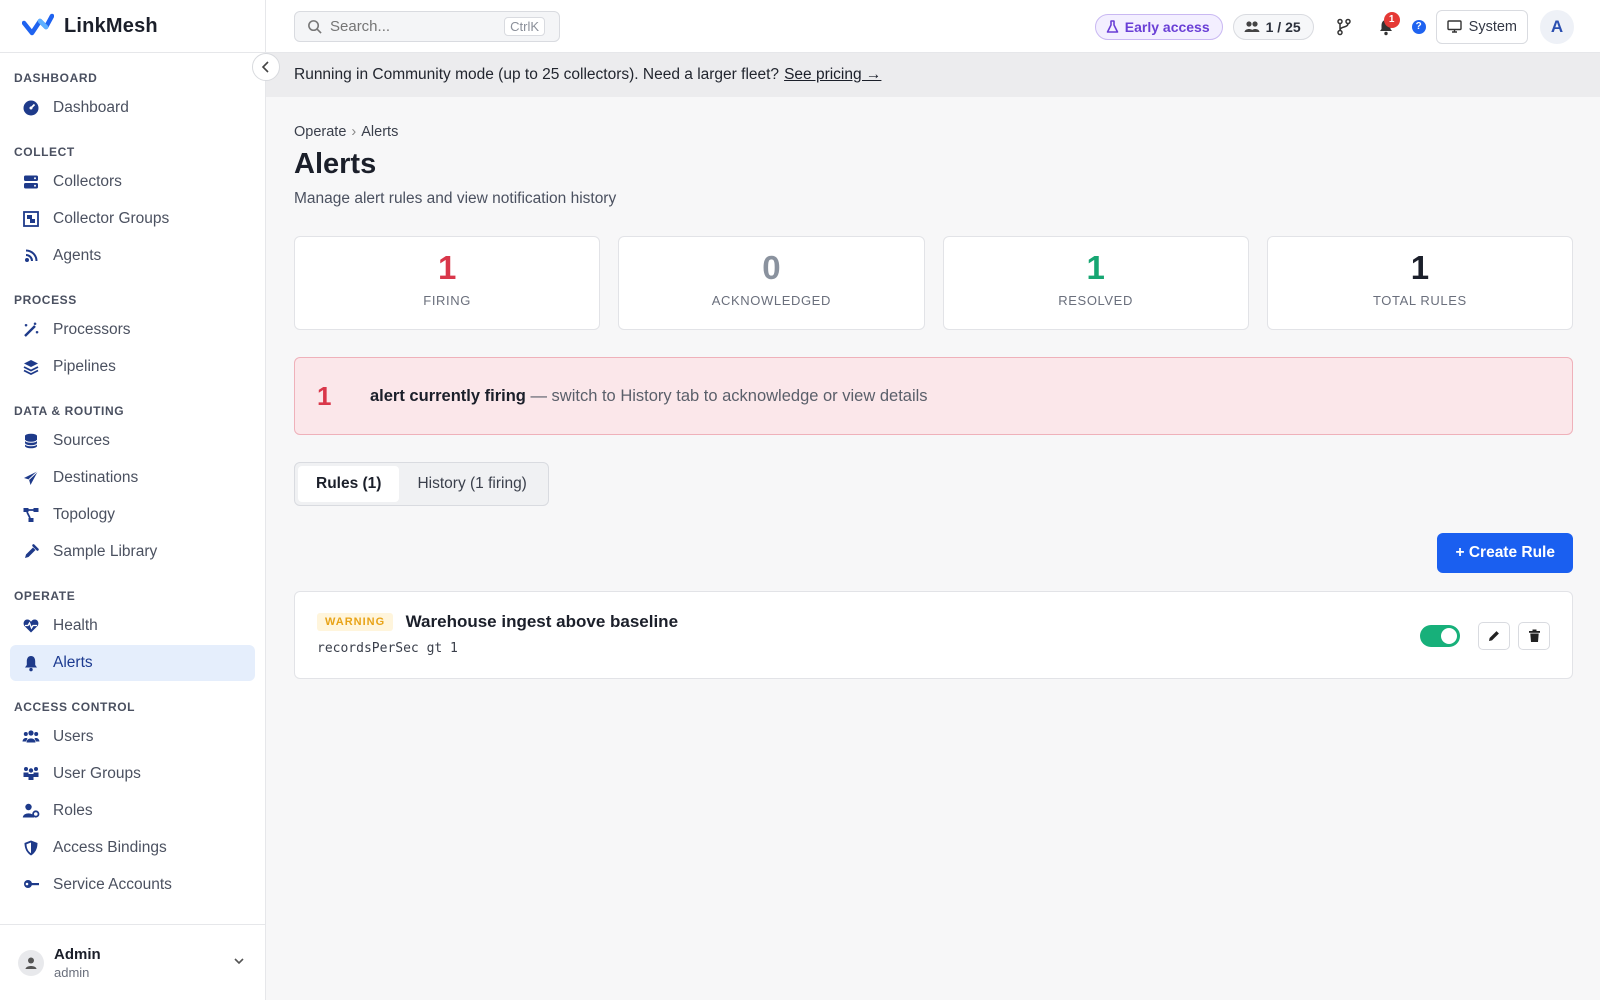 This screenshot has height=1000, width=1600. What do you see at coordinates (31, 774) in the screenshot?
I see `people-group-icon` at bounding box center [31, 774].